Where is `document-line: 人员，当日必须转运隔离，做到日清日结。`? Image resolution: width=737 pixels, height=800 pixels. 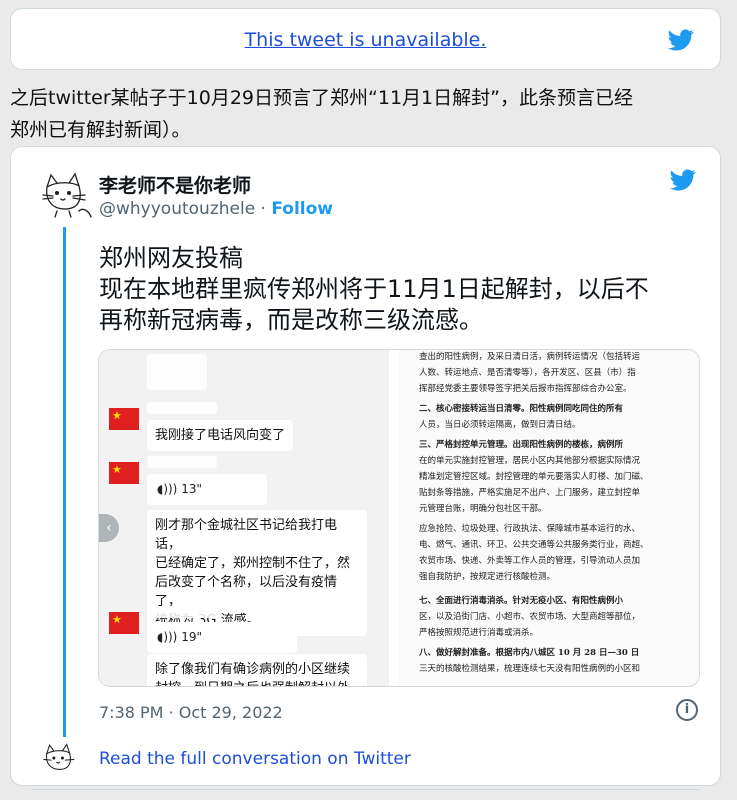 document-line: 人员，当日必须转运隔离，做到日清日结。 is located at coordinates (500, 425).